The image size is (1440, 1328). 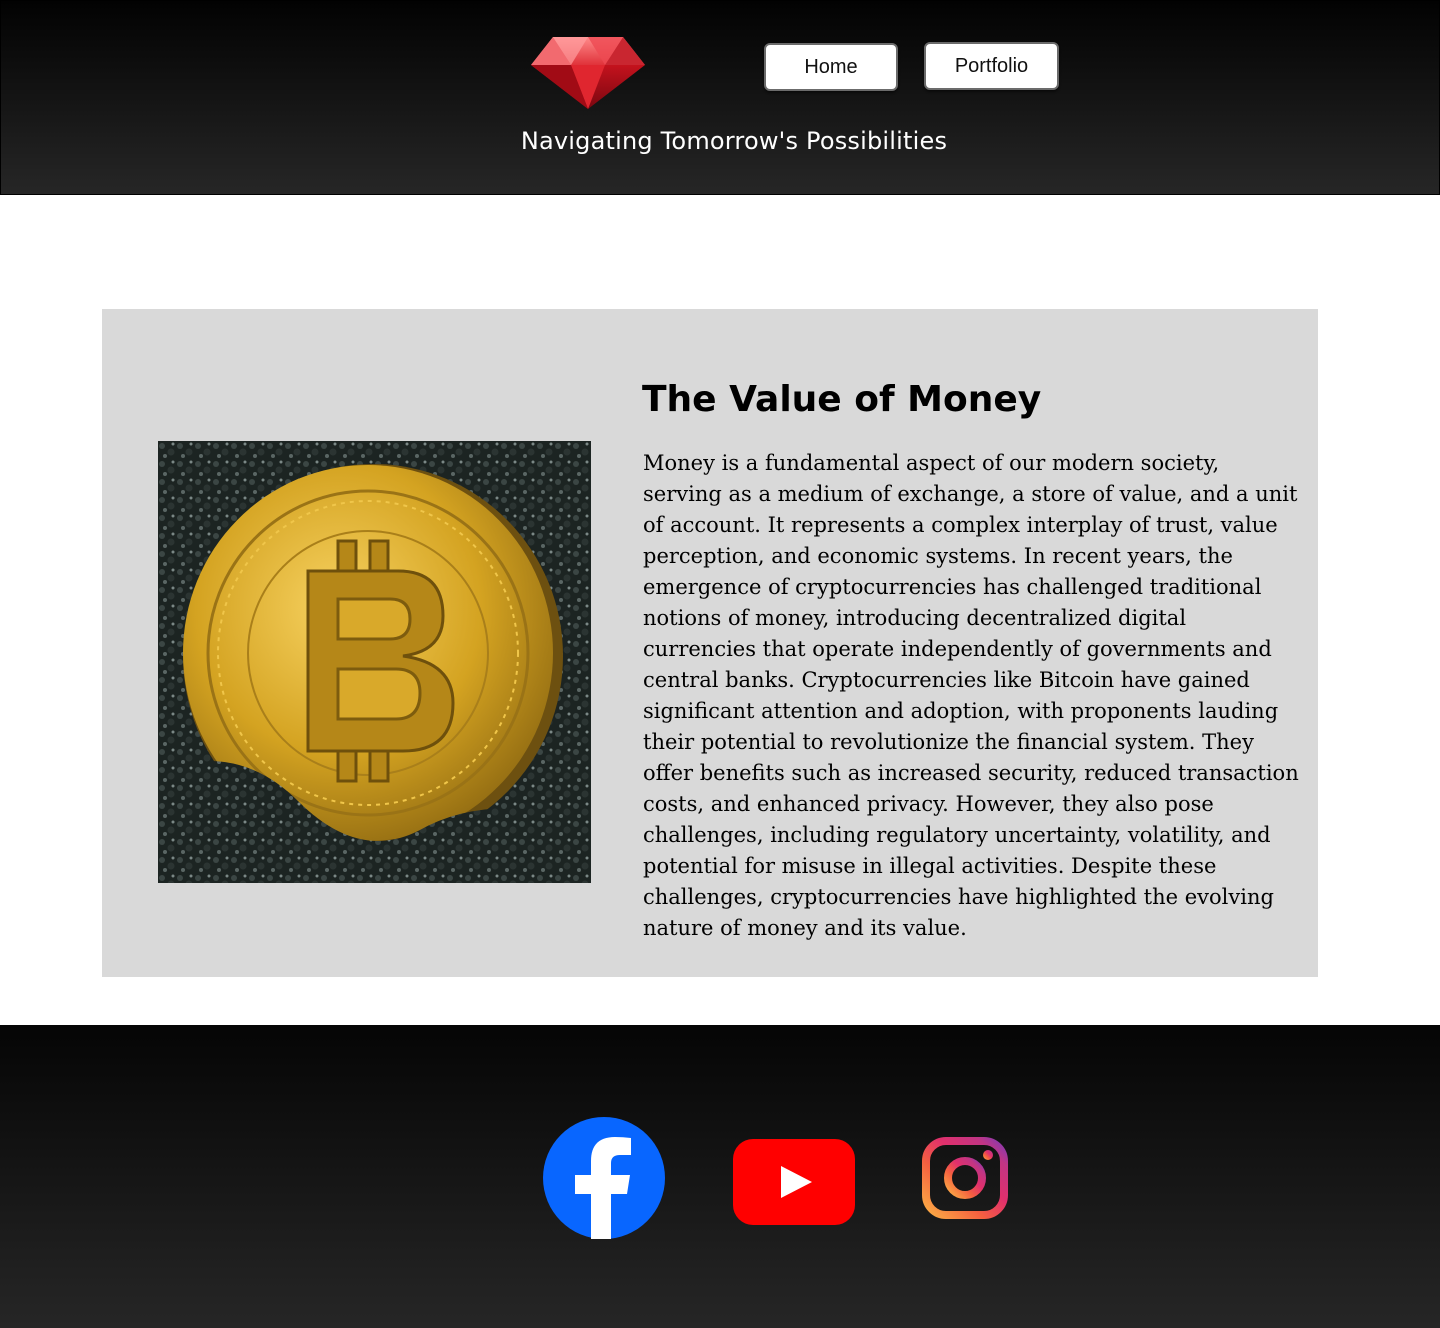 I want to click on home-button-label: Home, so click(x=831, y=66).